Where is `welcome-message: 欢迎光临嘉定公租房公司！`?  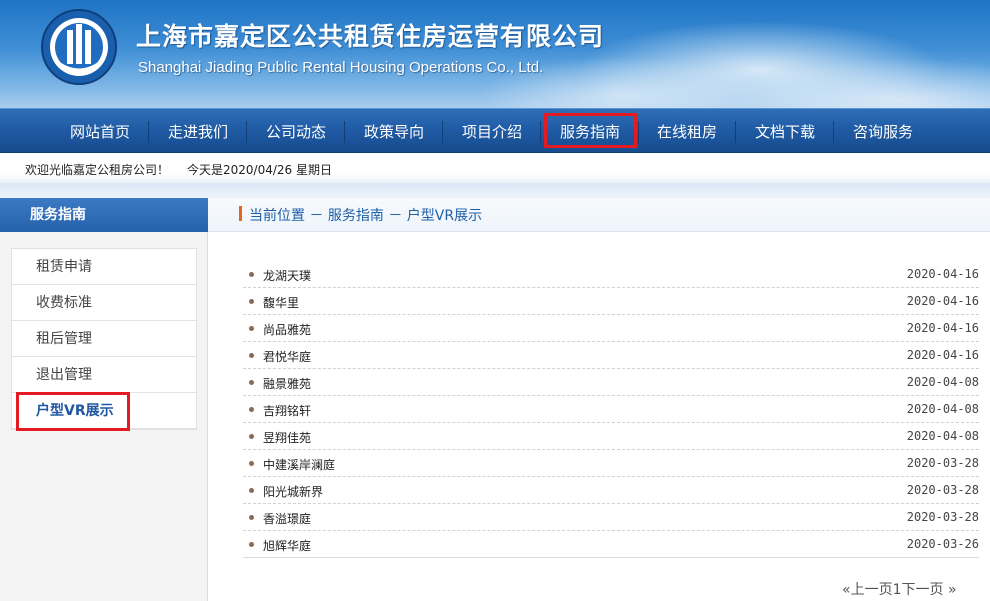
welcome-message: 欢迎光临嘉定公租房公司！ is located at coordinates (97, 170).